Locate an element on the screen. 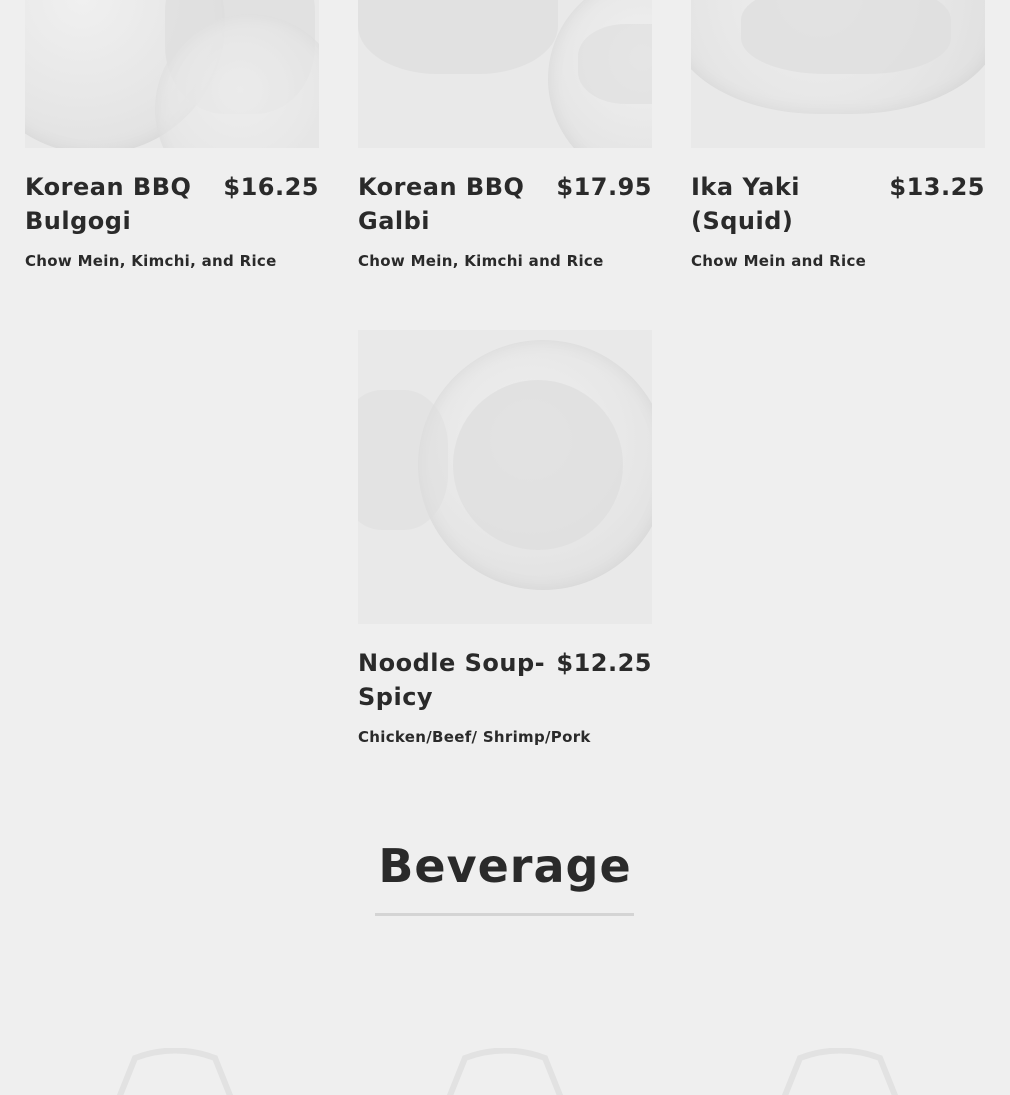 This screenshot has height=1095, width=1010. menu-item-description: Chow Mein, Kimchi, and Rice is located at coordinates (151, 261).